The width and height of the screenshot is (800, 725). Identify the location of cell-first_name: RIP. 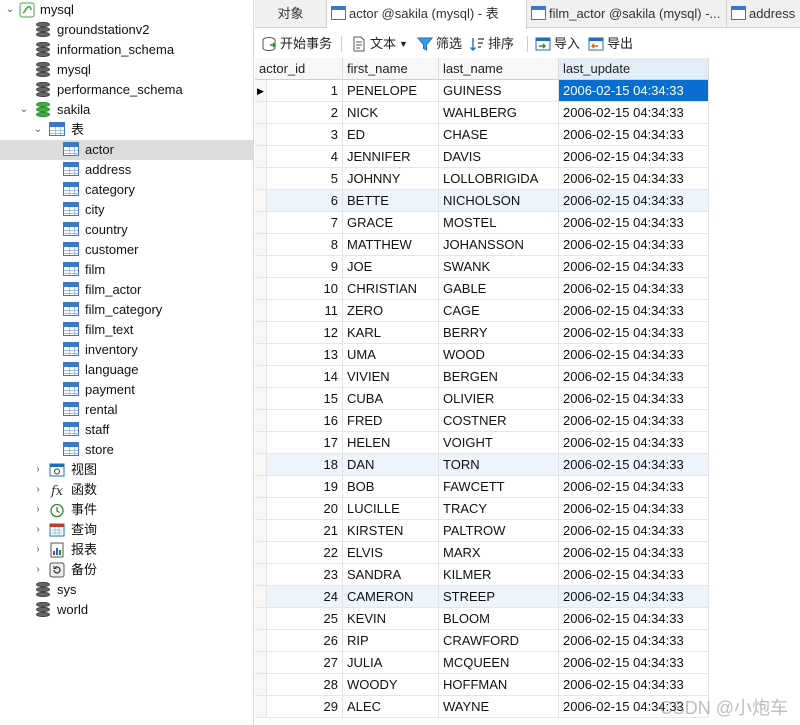
(391, 641).